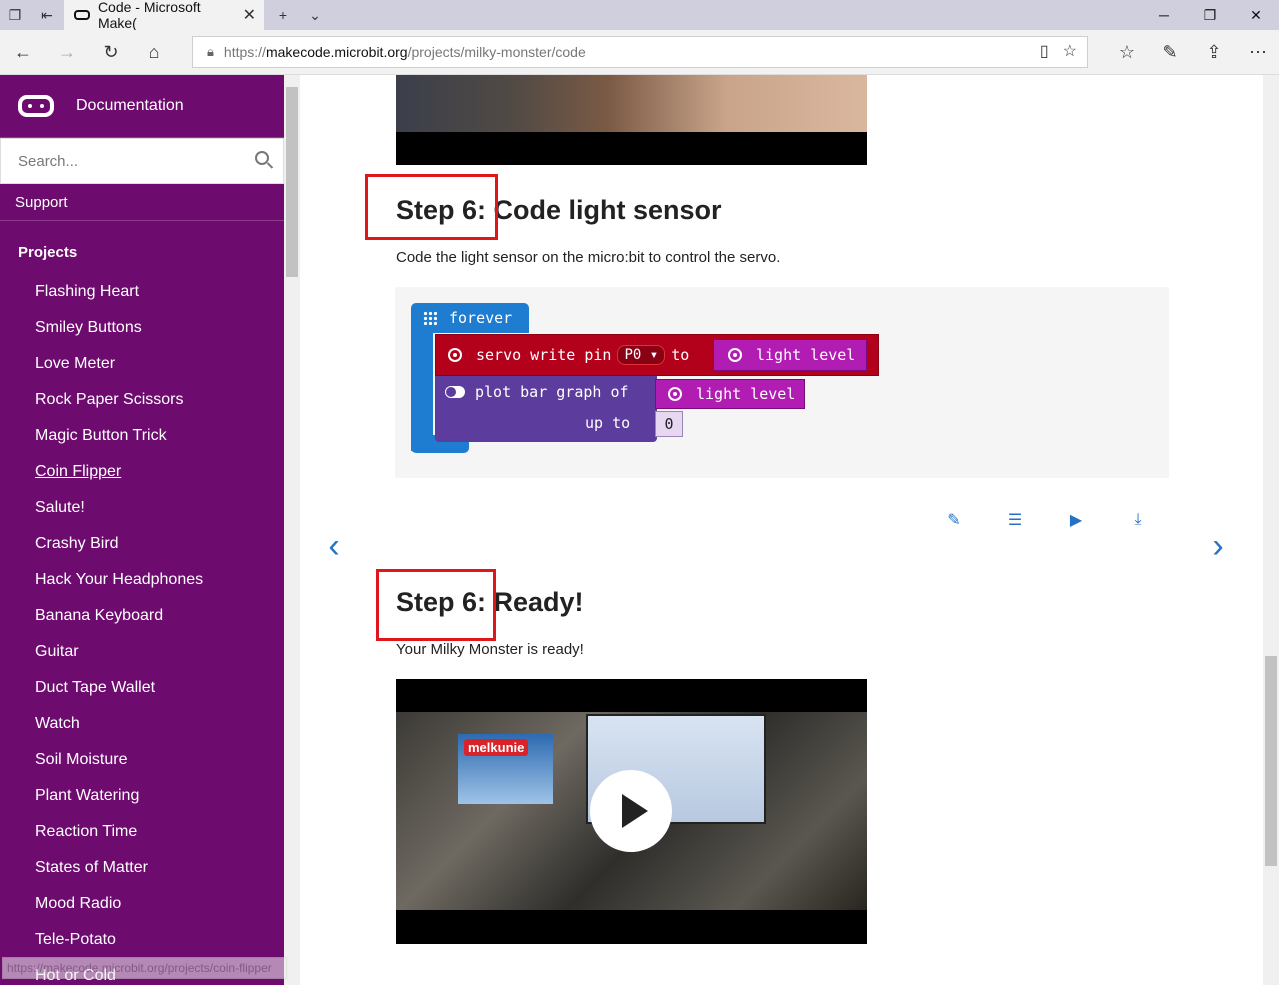 The width and height of the screenshot is (1279, 985). Describe the element at coordinates (1218, 546) in the screenshot. I see `chevron-right-icon: ›` at that location.